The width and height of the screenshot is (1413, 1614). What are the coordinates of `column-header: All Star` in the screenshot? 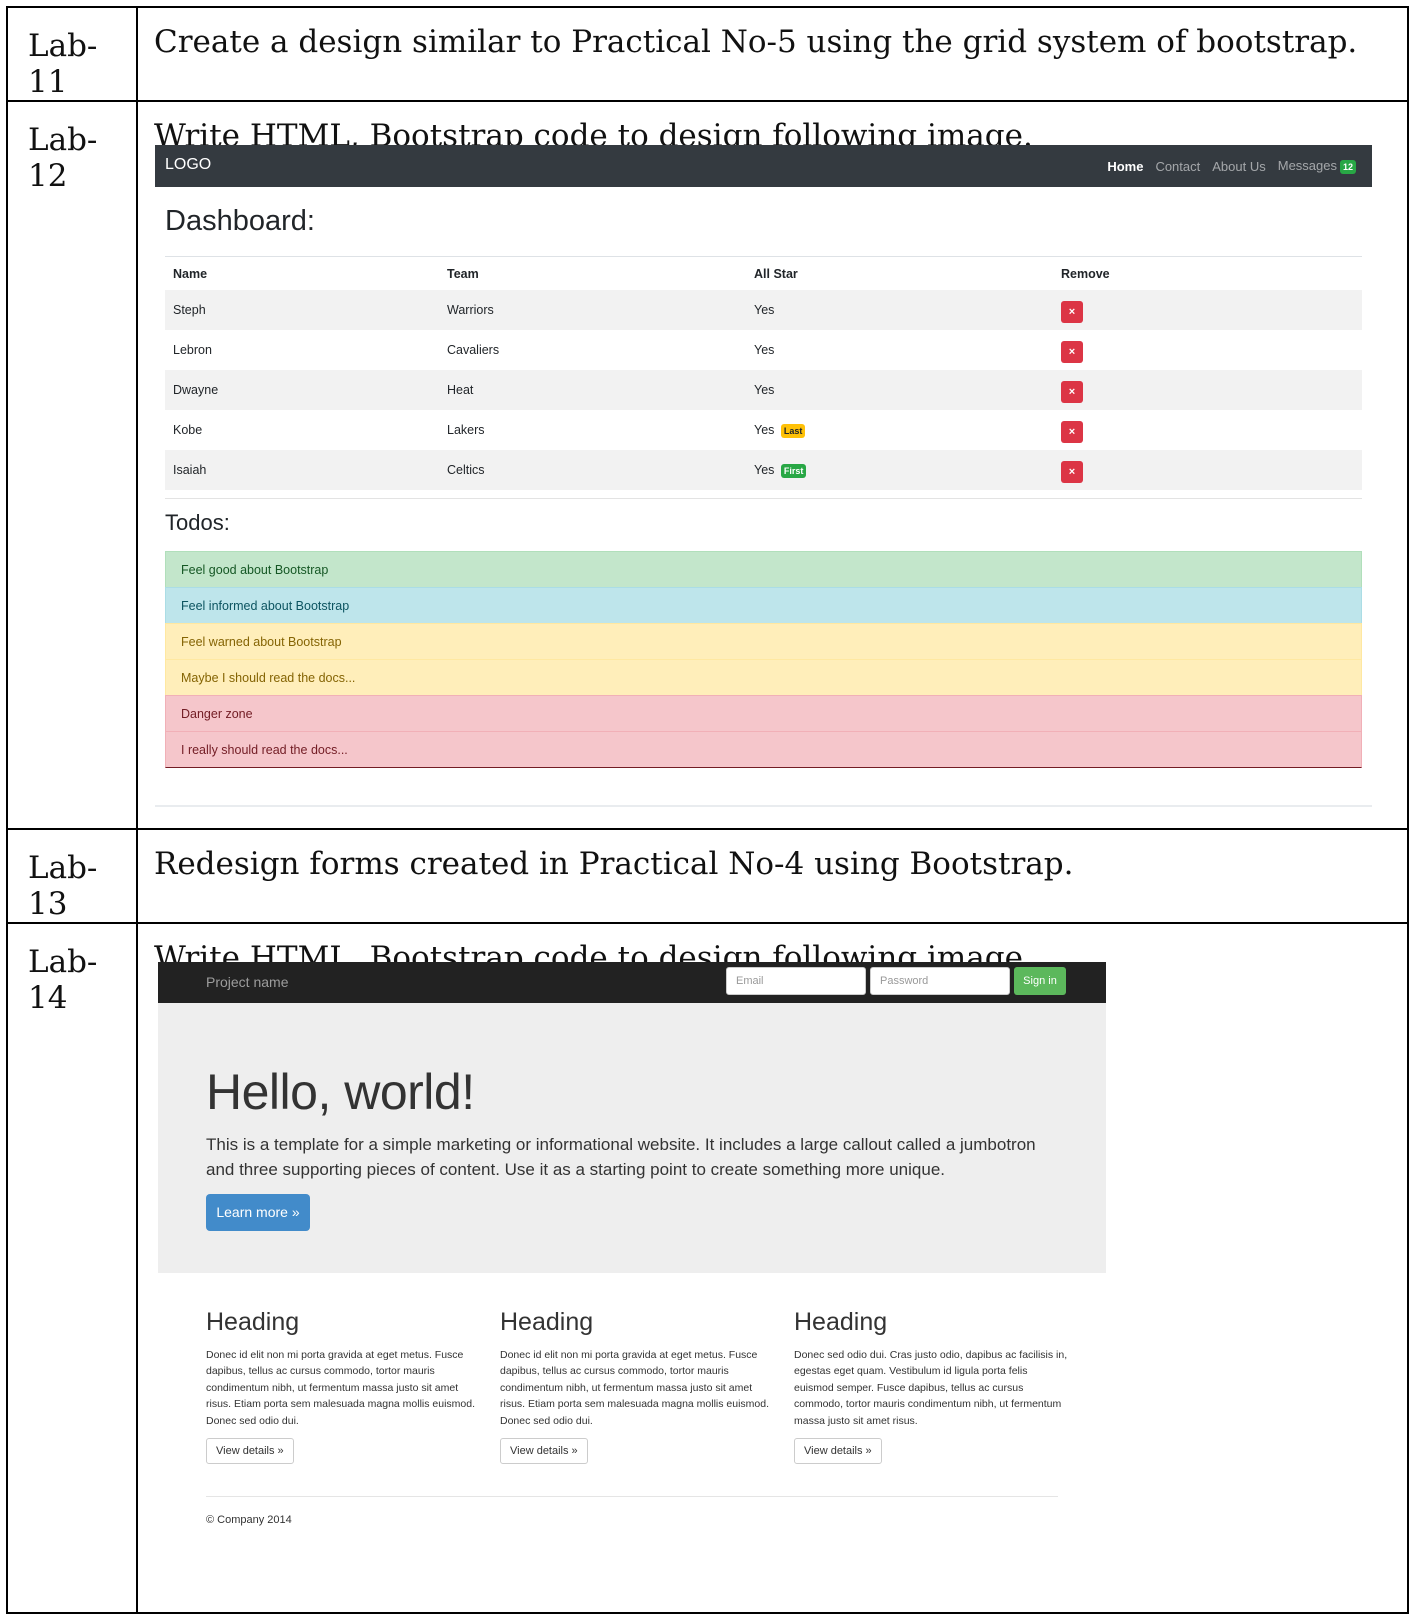 It's located at (899, 273).